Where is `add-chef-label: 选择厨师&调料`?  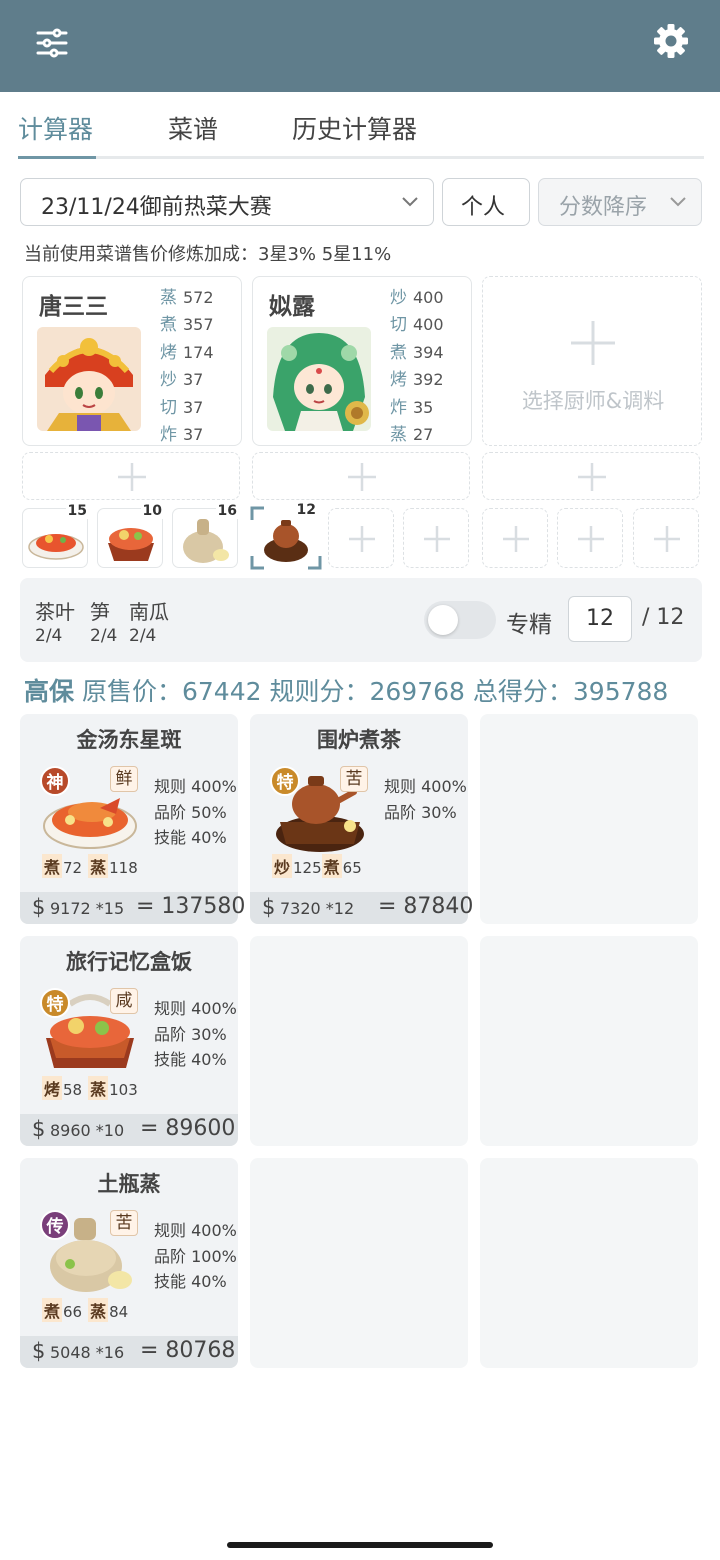 add-chef-label: 选择厨师&调料 is located at coordinates (593, 401).